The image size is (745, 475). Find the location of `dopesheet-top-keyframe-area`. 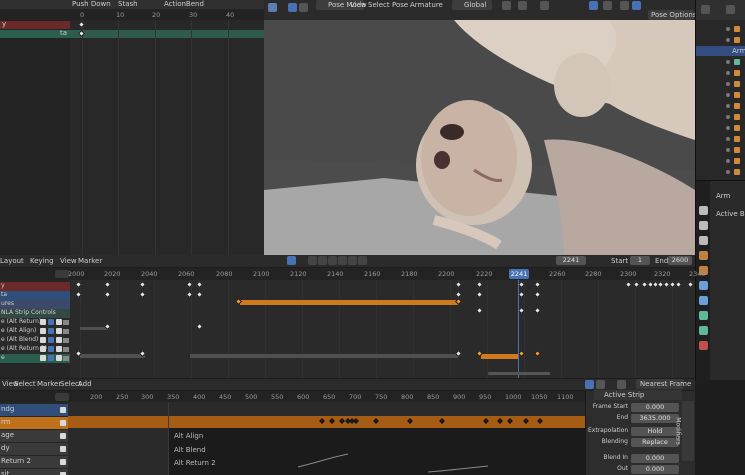

dopesheet-top-keyframe-area is located at coordinates (167, 137).